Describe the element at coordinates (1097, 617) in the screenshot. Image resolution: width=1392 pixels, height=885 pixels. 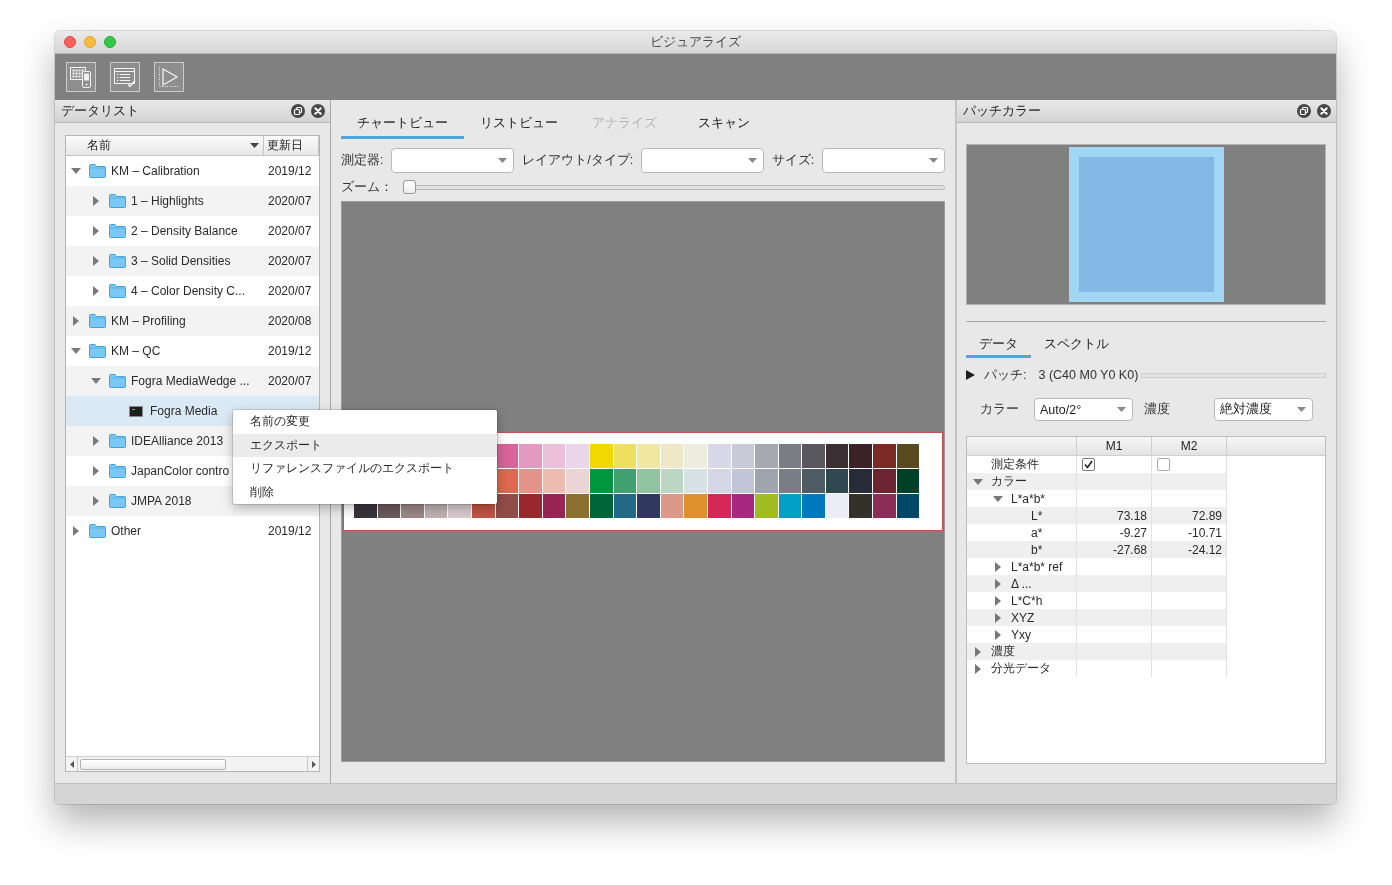
I see `table-row: XYZ` at that location.